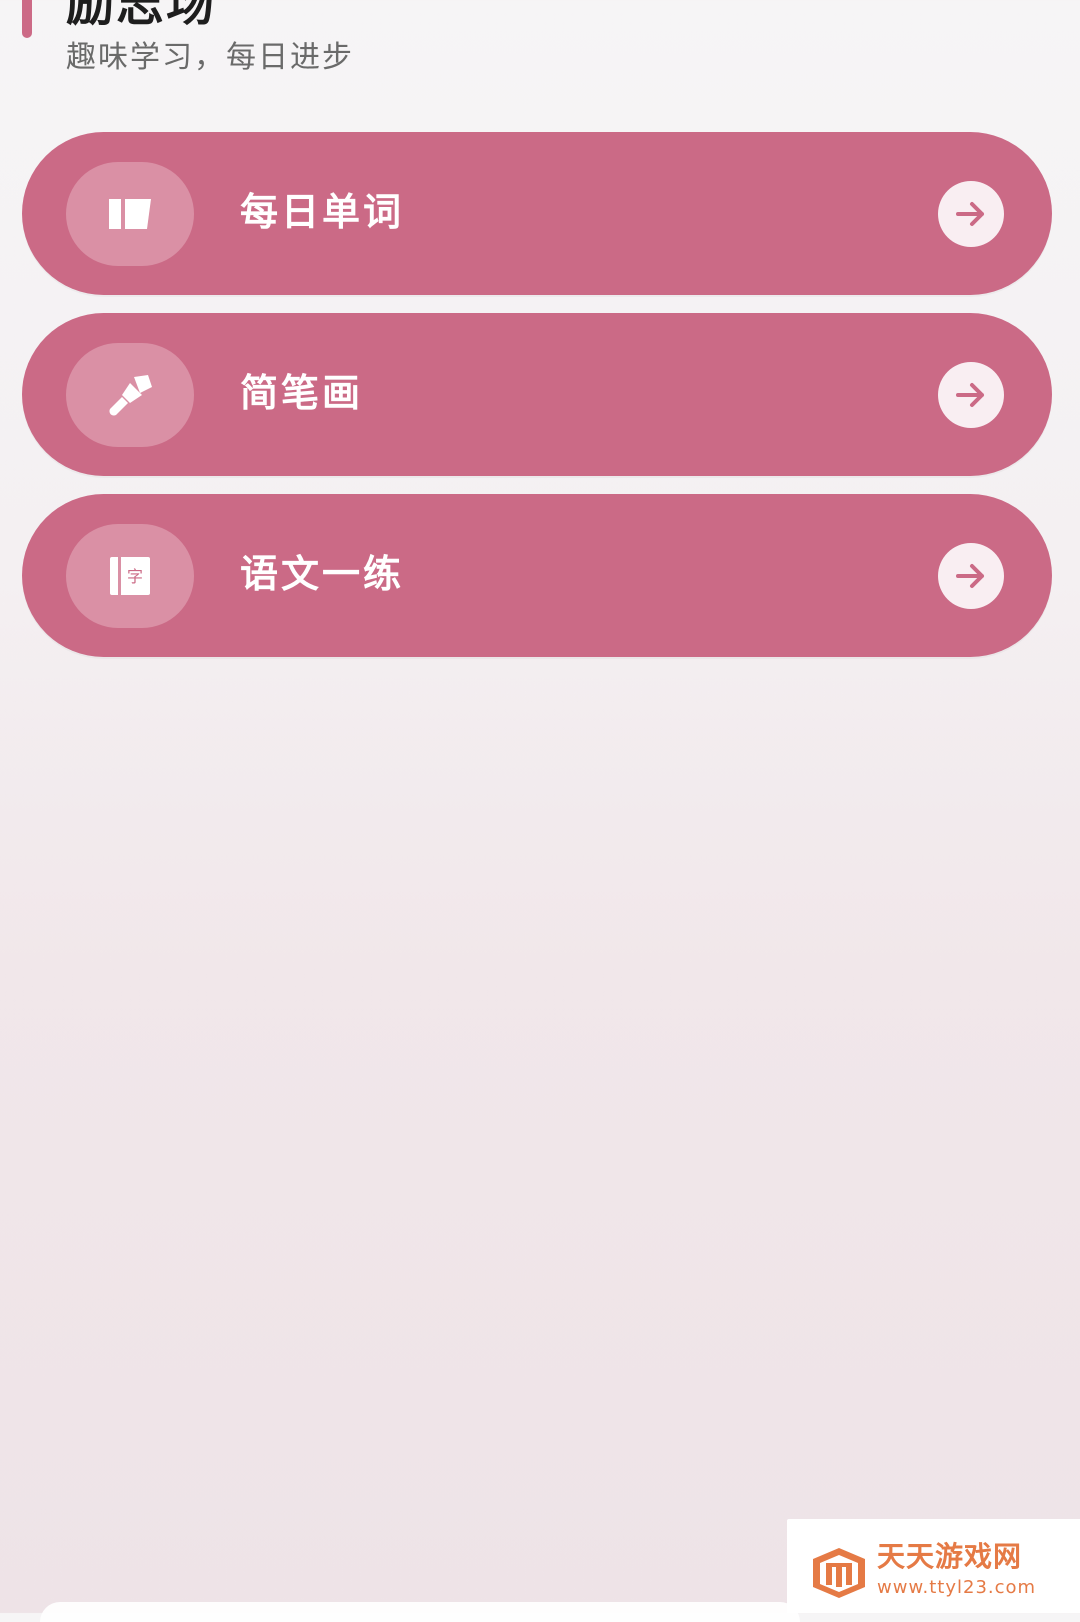  What do you see at coordinates (322, 574) in the screenshot?
I see `menu-card-label: 语文一练` at bounding box center [322, 574].